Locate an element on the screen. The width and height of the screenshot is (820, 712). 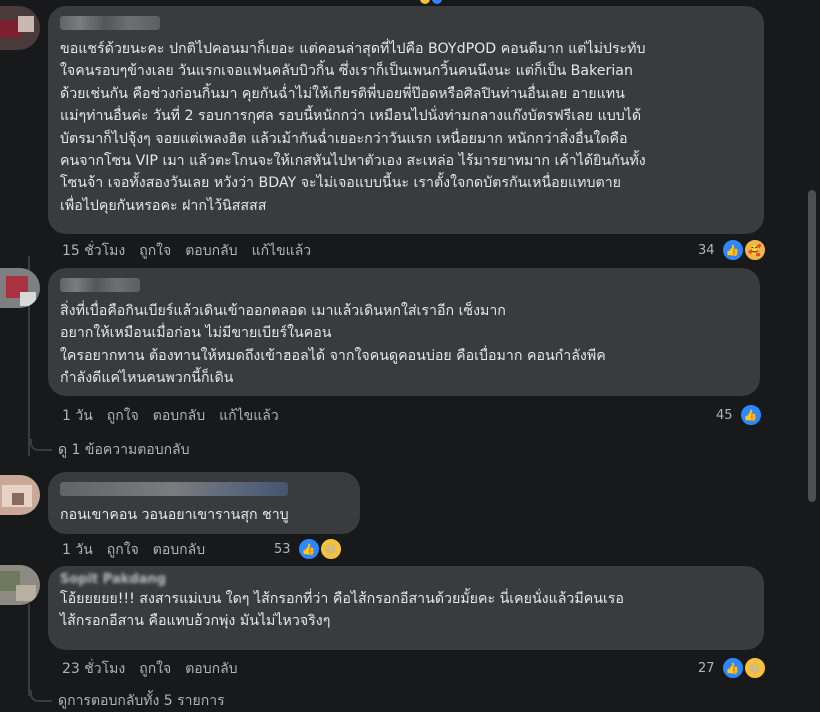
reaction-summary: 53 👍 😆 is located at coordinates (308, 549).